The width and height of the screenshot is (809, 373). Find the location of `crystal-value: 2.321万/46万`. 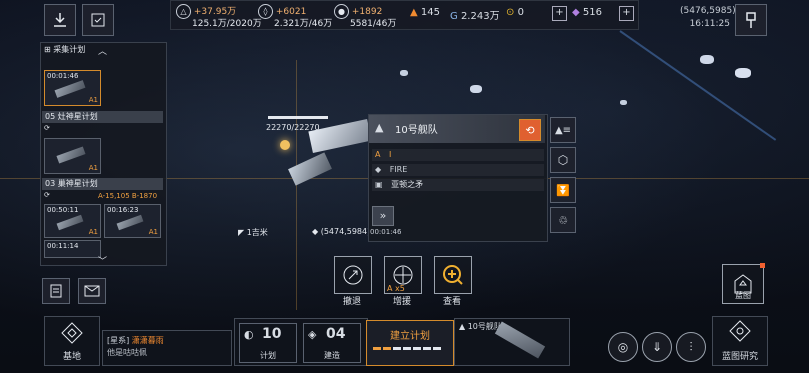

crystal-value: 2.321万/46万 is located at coordinates (303, 24).